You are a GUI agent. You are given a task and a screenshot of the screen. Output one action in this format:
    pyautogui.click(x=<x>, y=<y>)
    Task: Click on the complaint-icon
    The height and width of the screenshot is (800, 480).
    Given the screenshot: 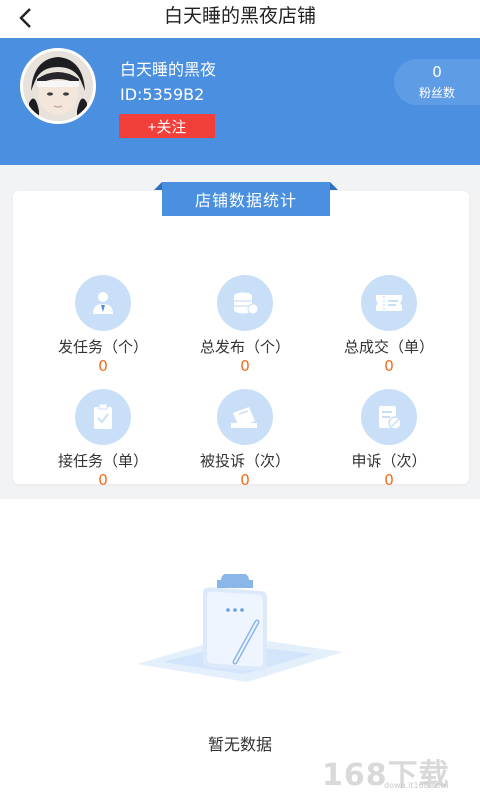 What is the action you would take?
    pyautogui.click(x=245, y=417)
    